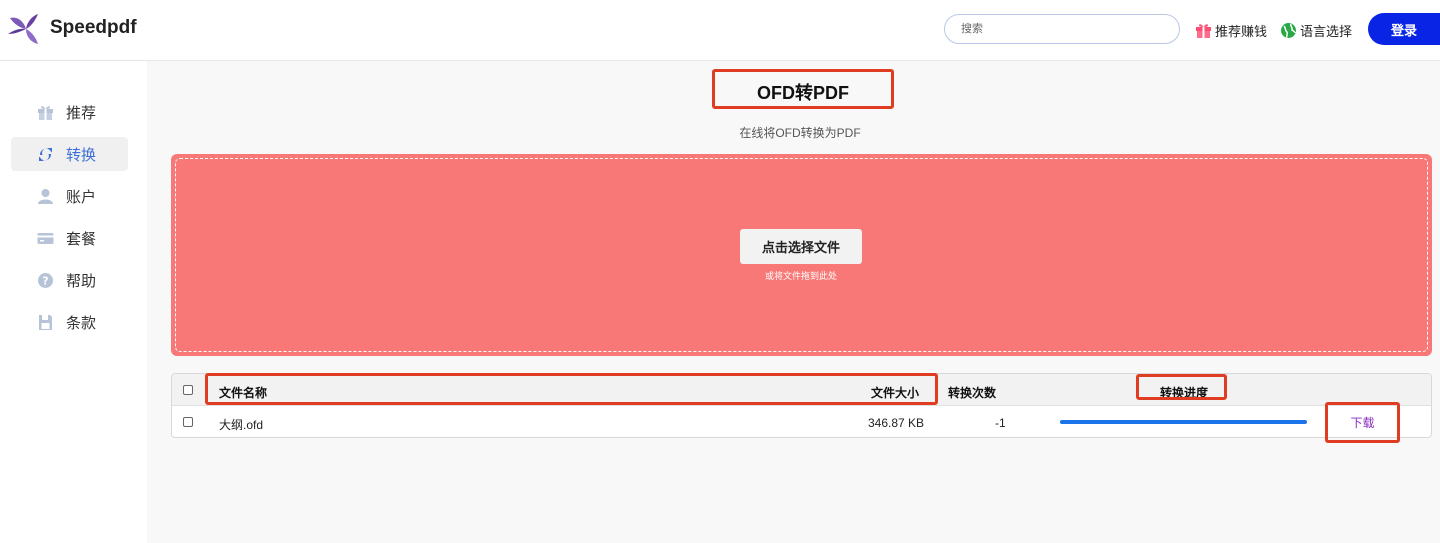  What do you see at coordinates (1326, 31) in the screenshot?
I see `language-label: 语言选择` at bounding box center [1326, 31].